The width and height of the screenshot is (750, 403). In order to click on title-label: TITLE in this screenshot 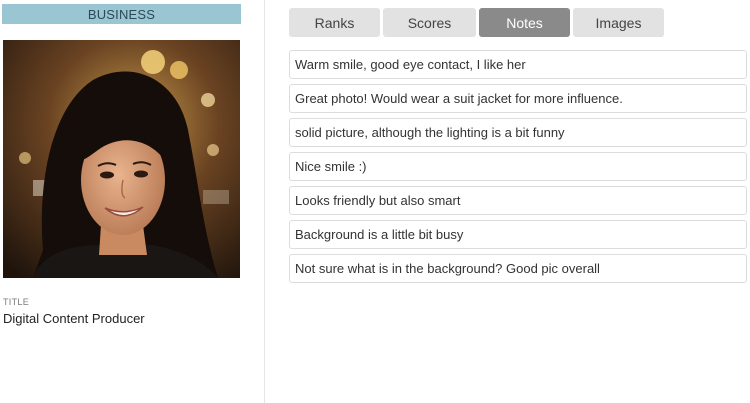, I will do `click(16, 302)`.